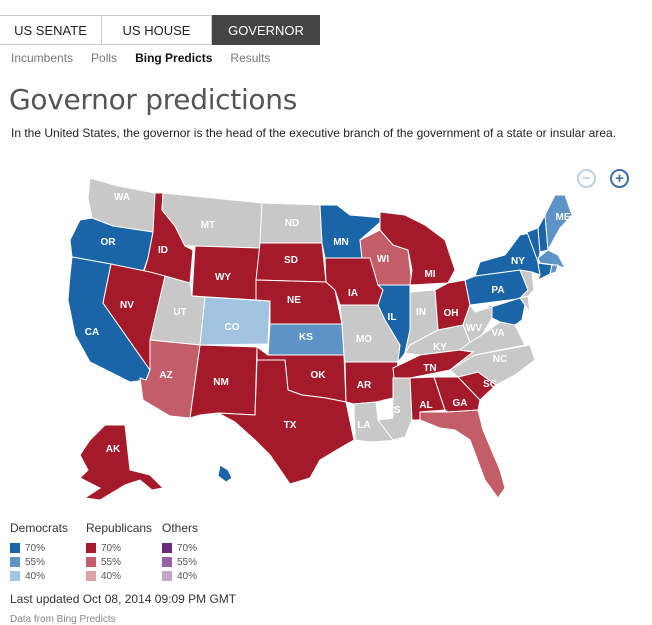 This screenshot has width=652, height=625. I want to click on state-label-ia: IA, so click(353, 293).